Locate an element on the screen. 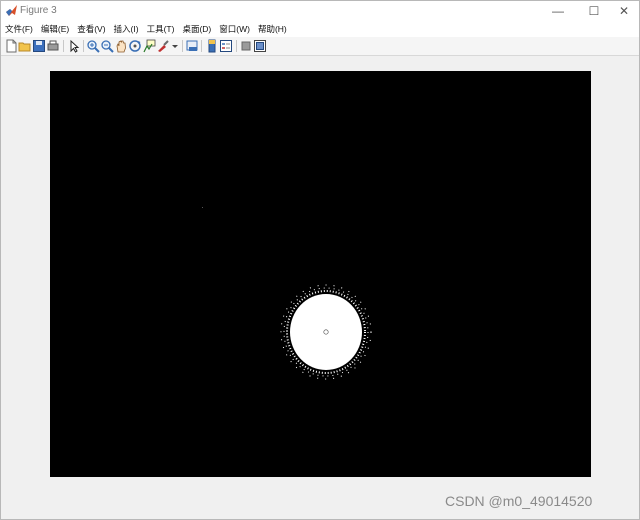 The height and width of the screenshot is (520, 640). menu-desktop: 桌面(D) is located at coordinates (196, 29).